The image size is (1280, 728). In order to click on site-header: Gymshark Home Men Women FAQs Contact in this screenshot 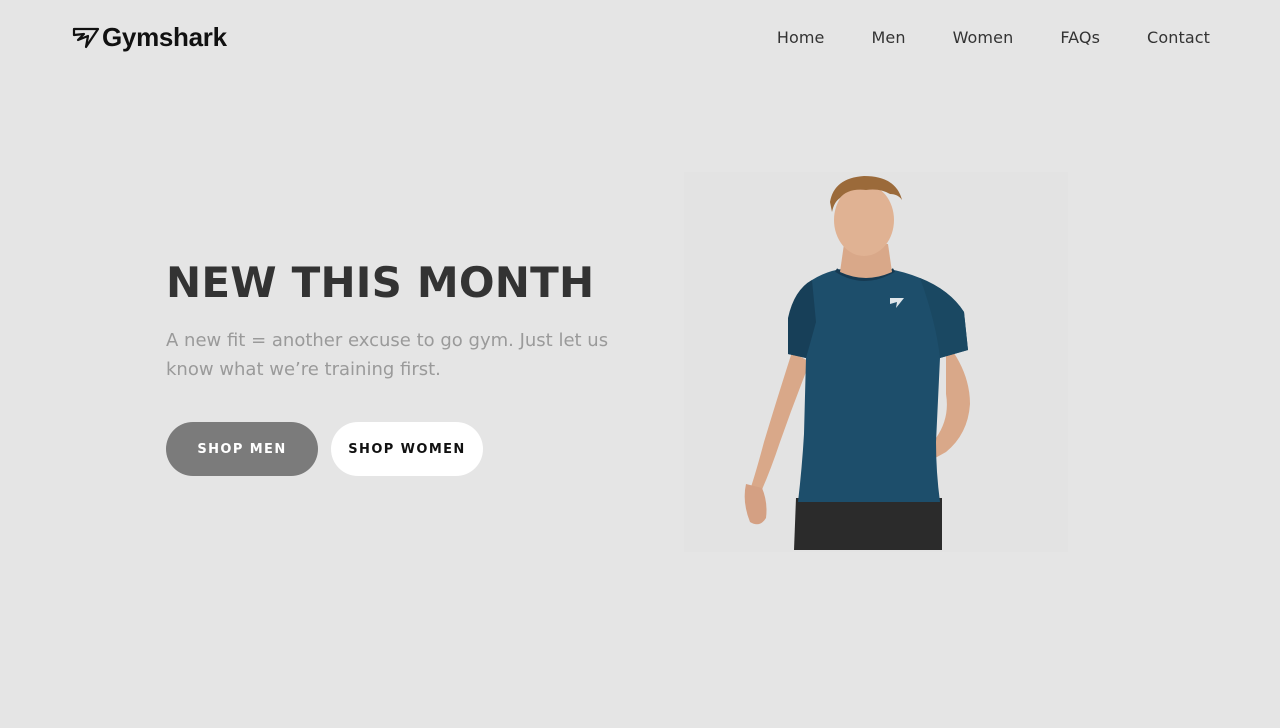, I will do `click(640, 39)`.